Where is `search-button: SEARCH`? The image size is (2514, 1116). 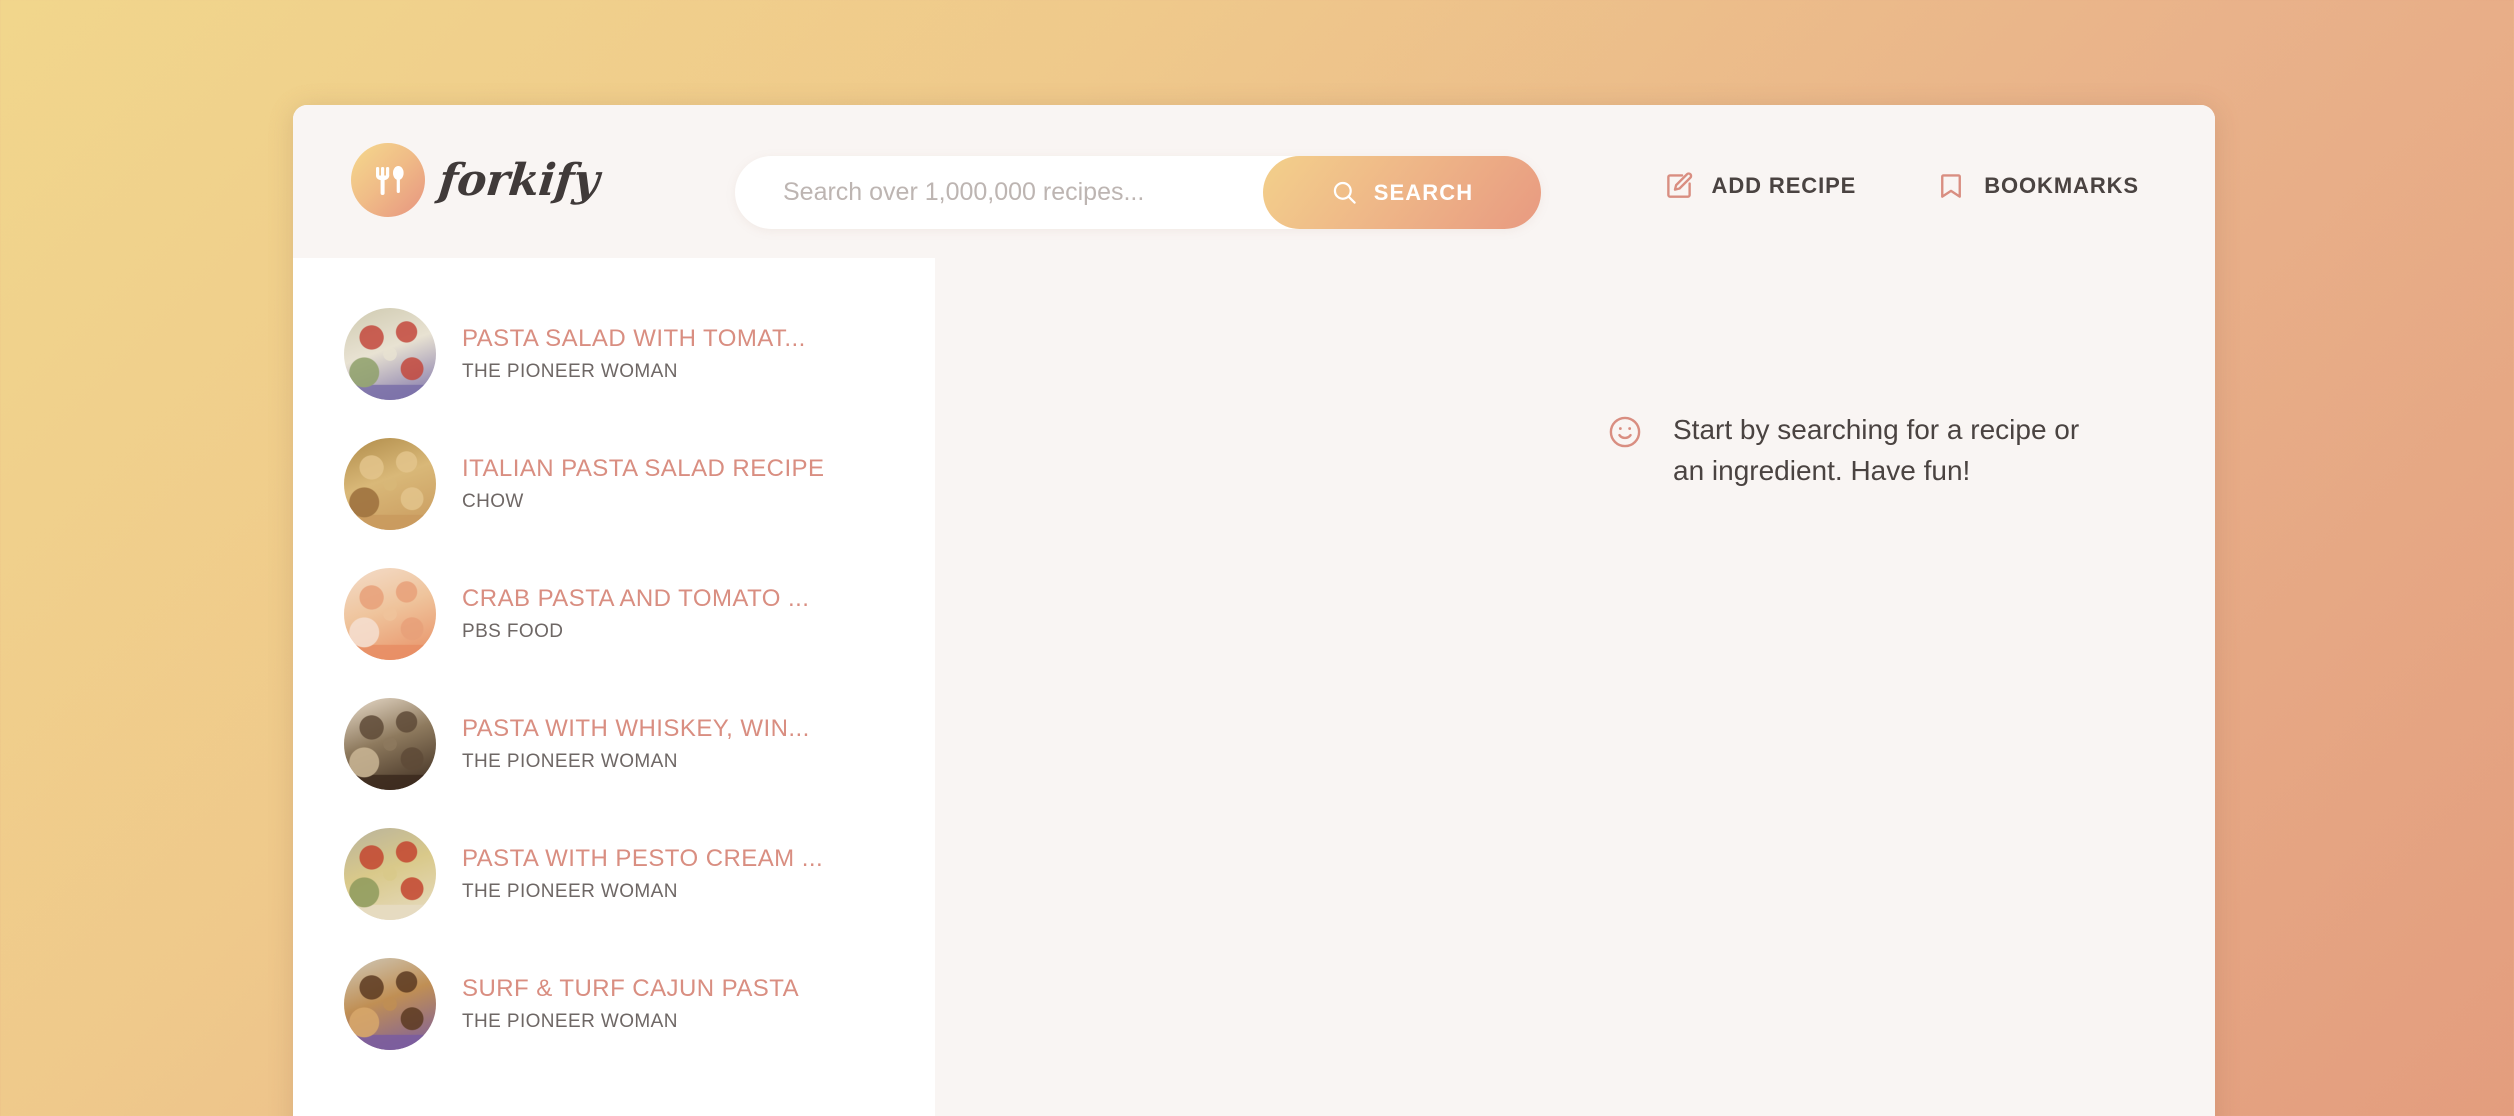 search-button: SEARCH is located at coordinates (1402, 192).